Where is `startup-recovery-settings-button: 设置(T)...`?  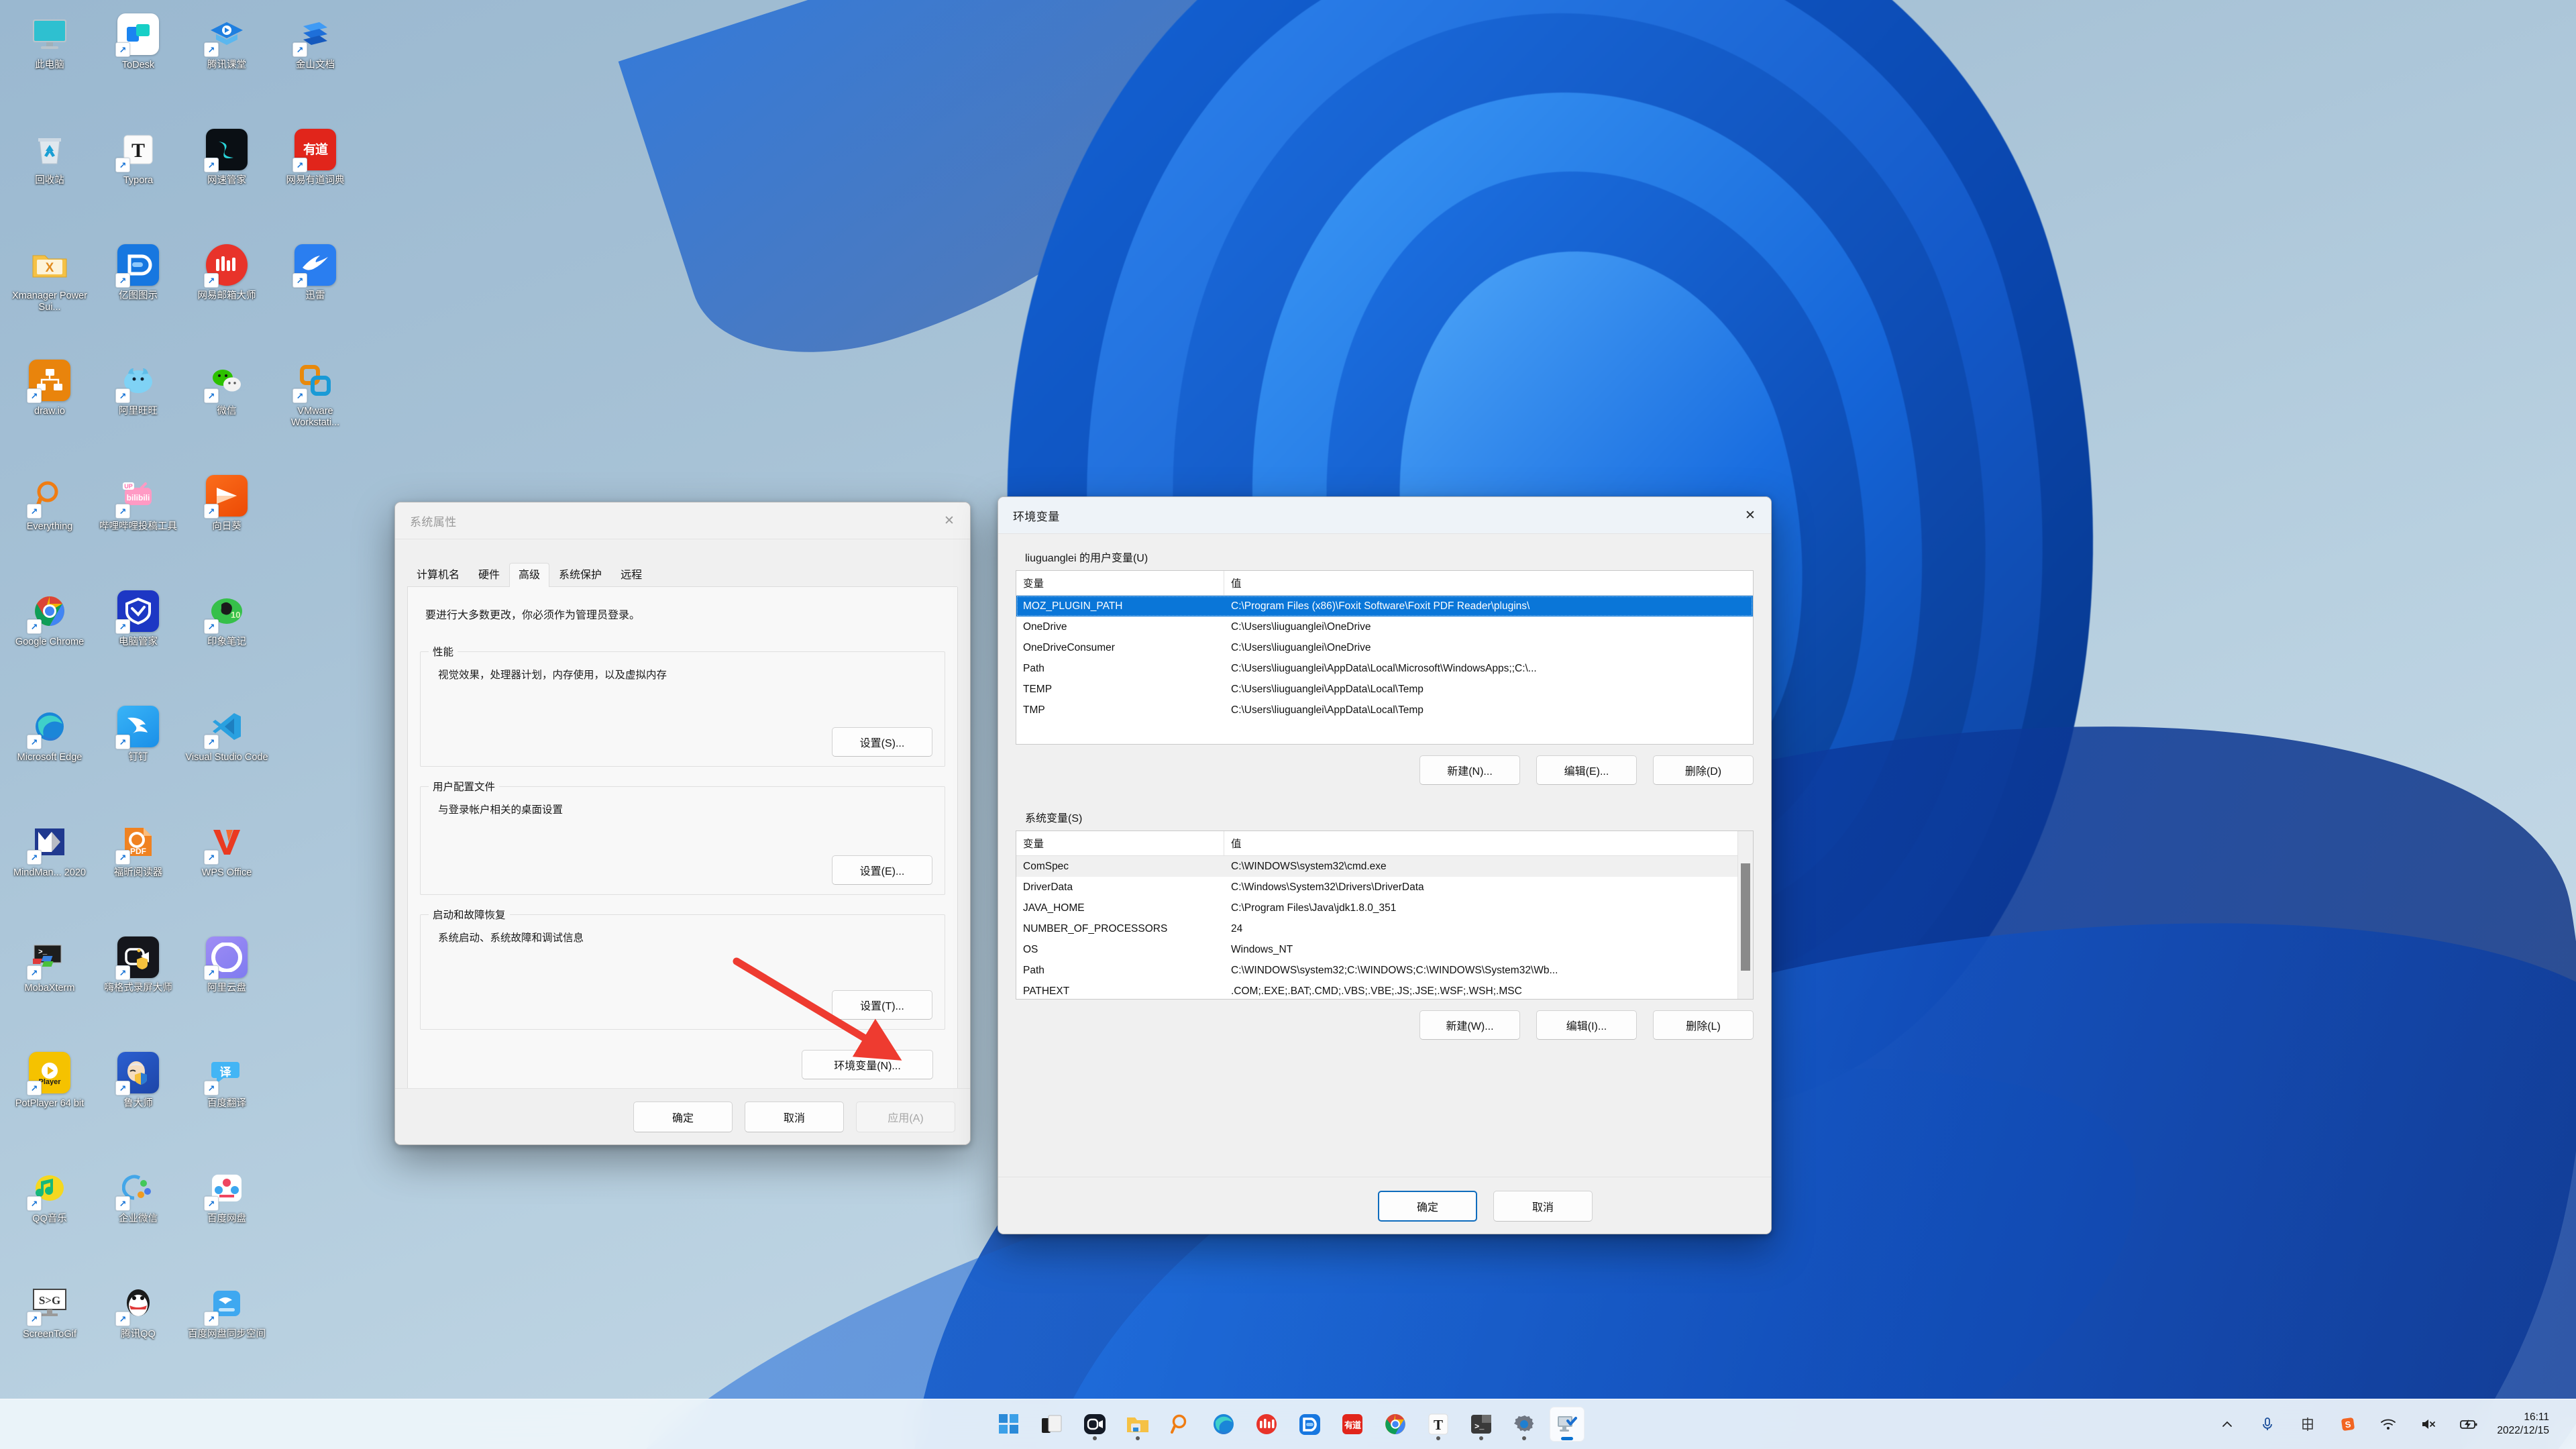 startup-recovery-settings-button: 设置(T)... is located at coordinates (882, 1005).